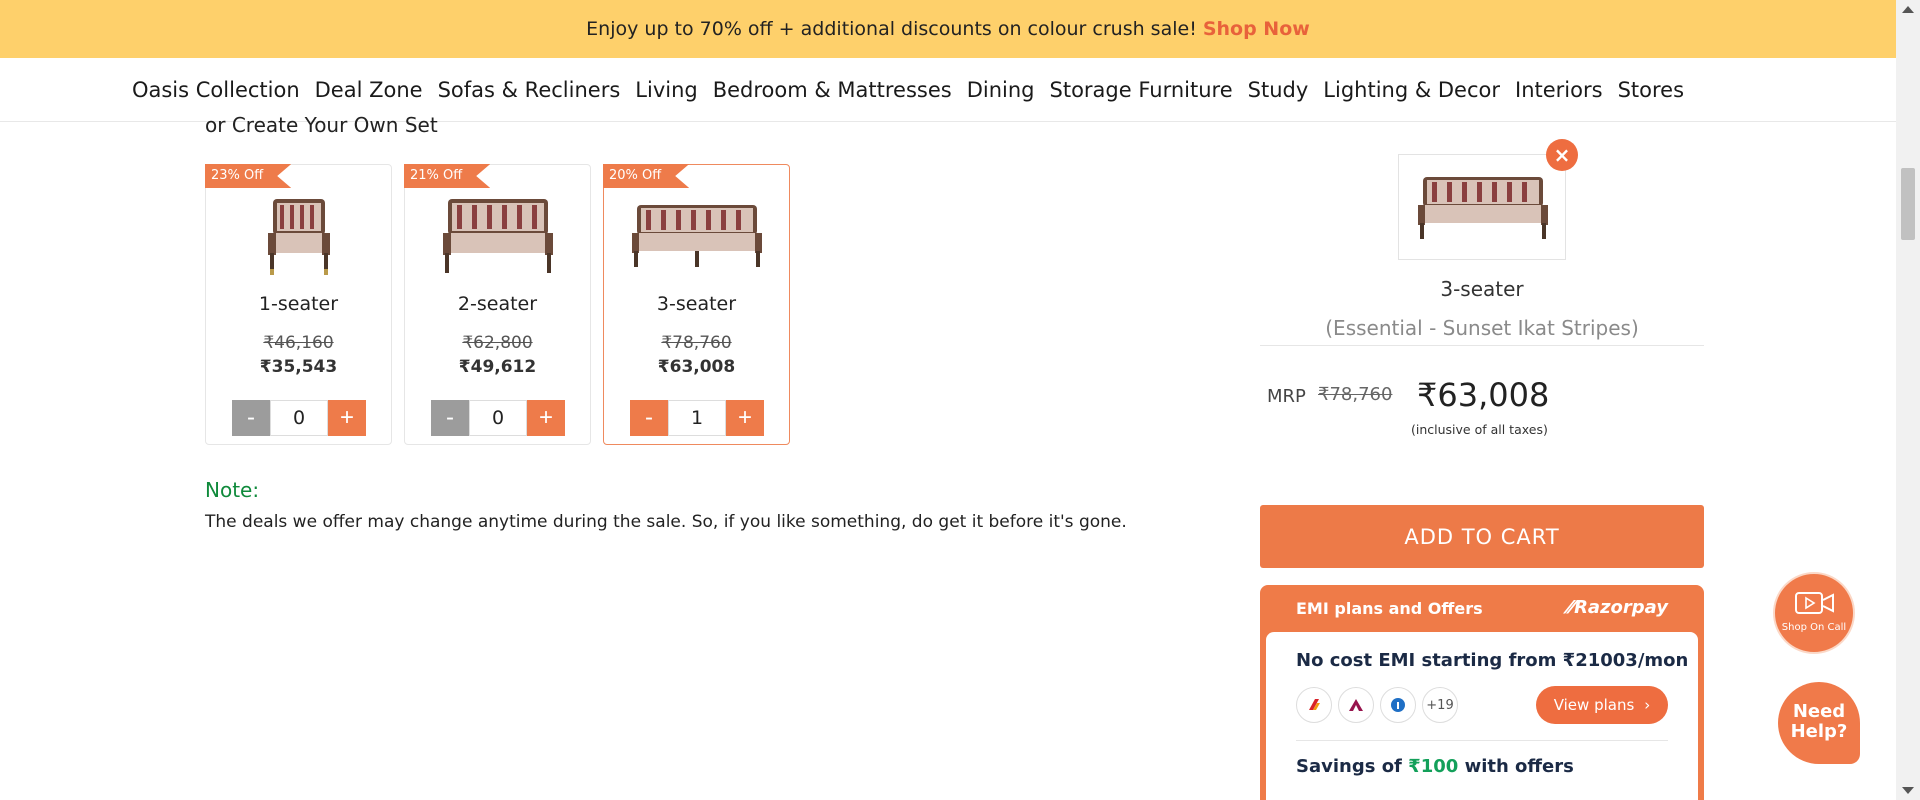  What do you see at coordinates (1908, 204) in the screenshot?
I see `scroll-thumb` at bounding box center [1908, 204].